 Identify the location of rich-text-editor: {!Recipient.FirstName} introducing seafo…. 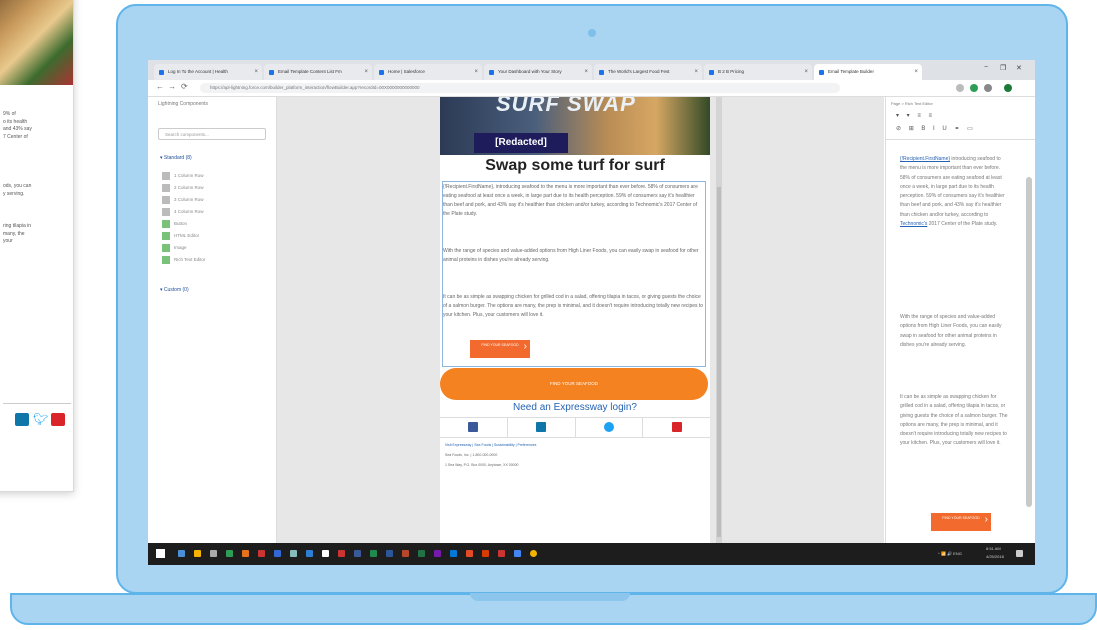
(954, 192).